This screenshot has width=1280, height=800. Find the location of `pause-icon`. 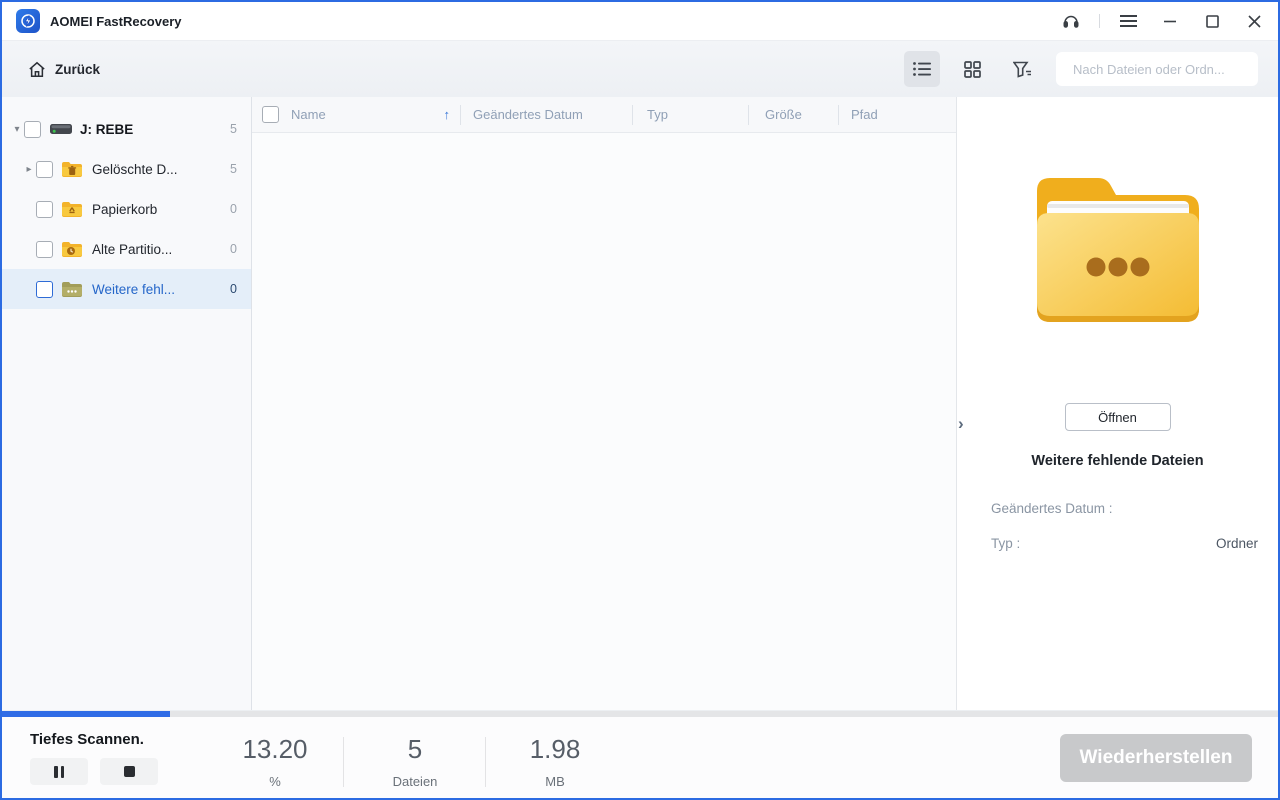

pause-icon is located at coordinates (56, 771).